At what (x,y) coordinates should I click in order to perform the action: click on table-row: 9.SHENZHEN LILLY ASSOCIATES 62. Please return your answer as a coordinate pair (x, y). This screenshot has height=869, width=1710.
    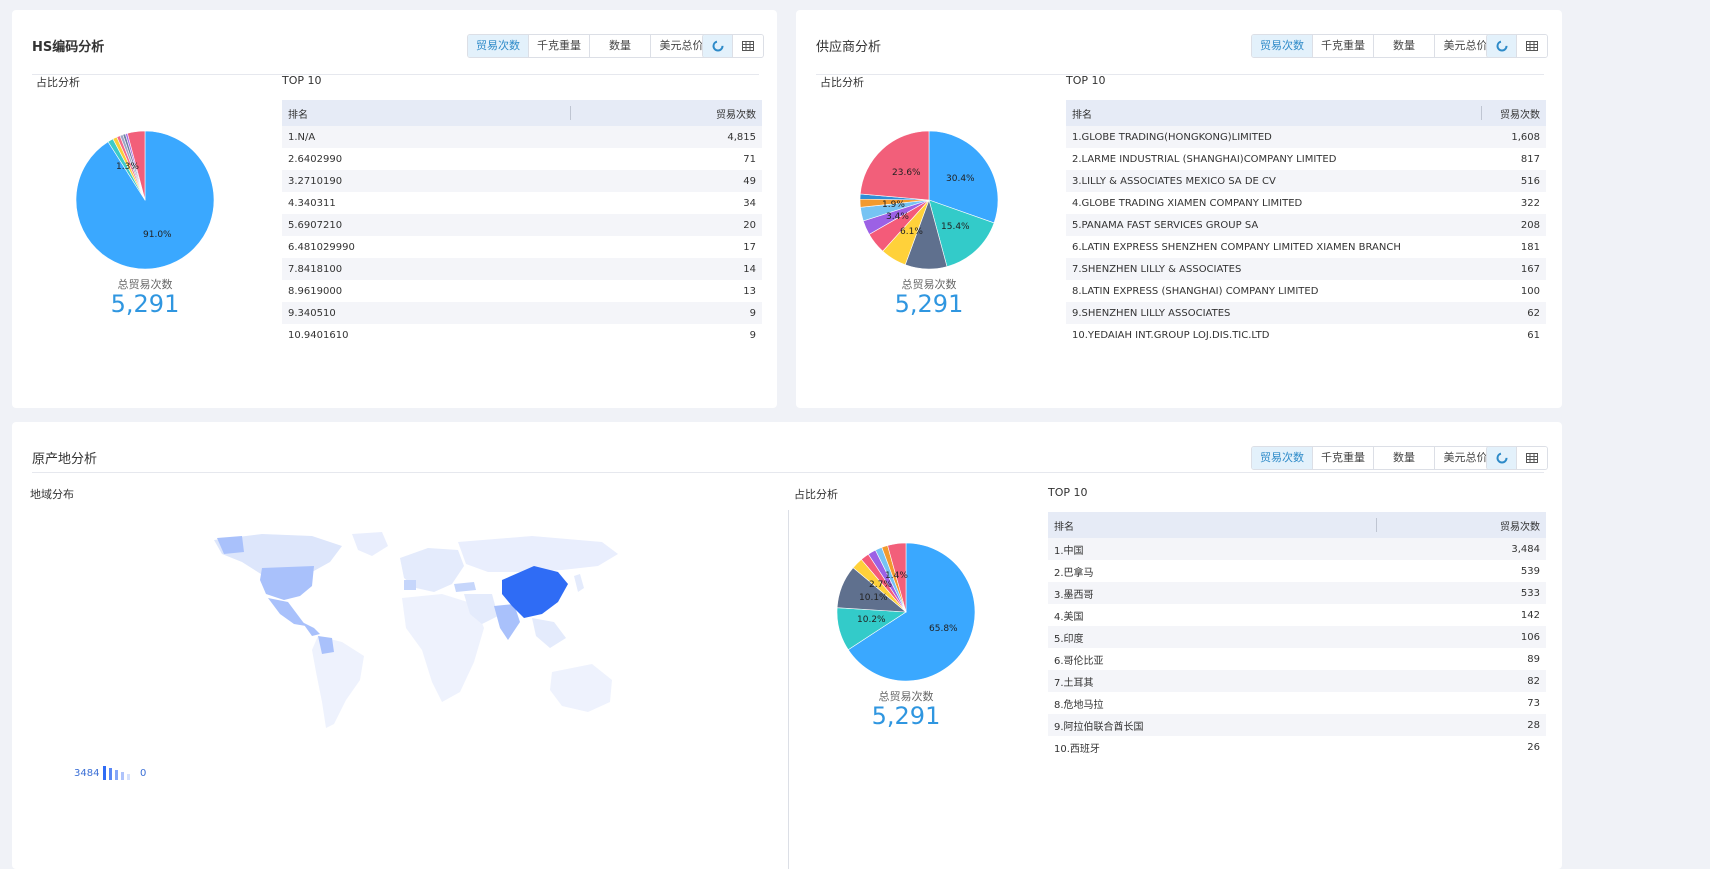
    Looking at the image, I should click on (1306, 313).